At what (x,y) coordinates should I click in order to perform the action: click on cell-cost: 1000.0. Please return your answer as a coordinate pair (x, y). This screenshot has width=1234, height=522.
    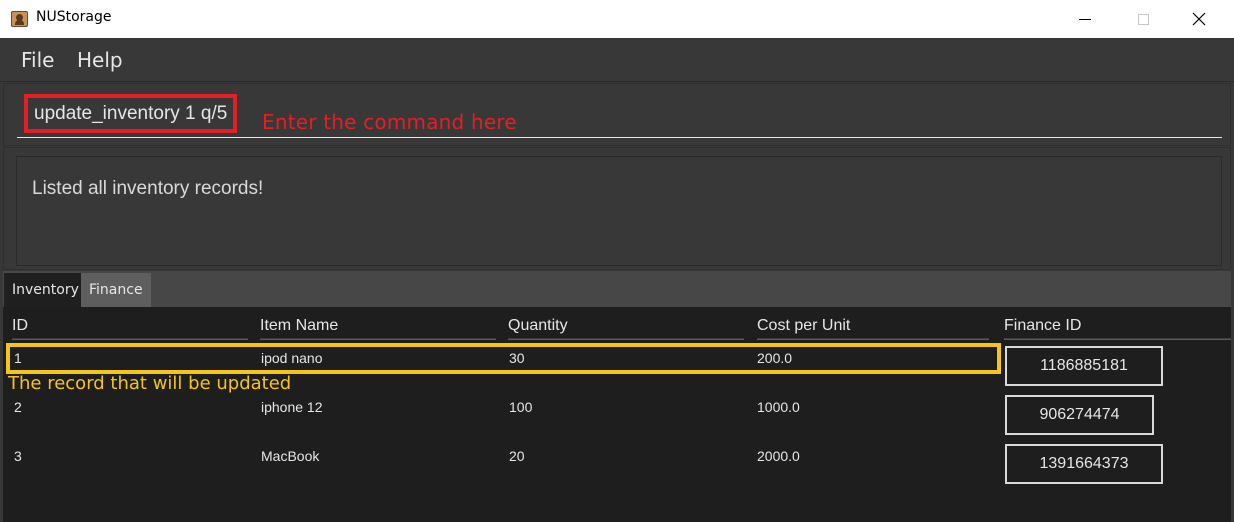
    Looking at the image, I should click on (778, 407).